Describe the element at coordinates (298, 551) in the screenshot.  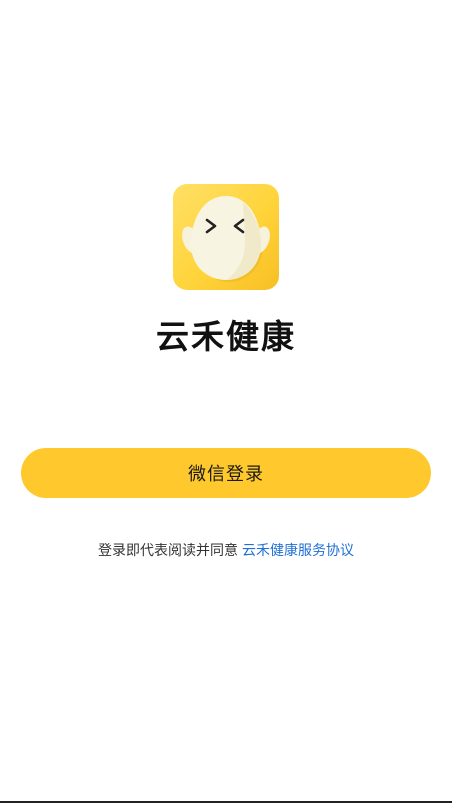
I see `service-agreement-link: 云禾健康服务协议` at that location.